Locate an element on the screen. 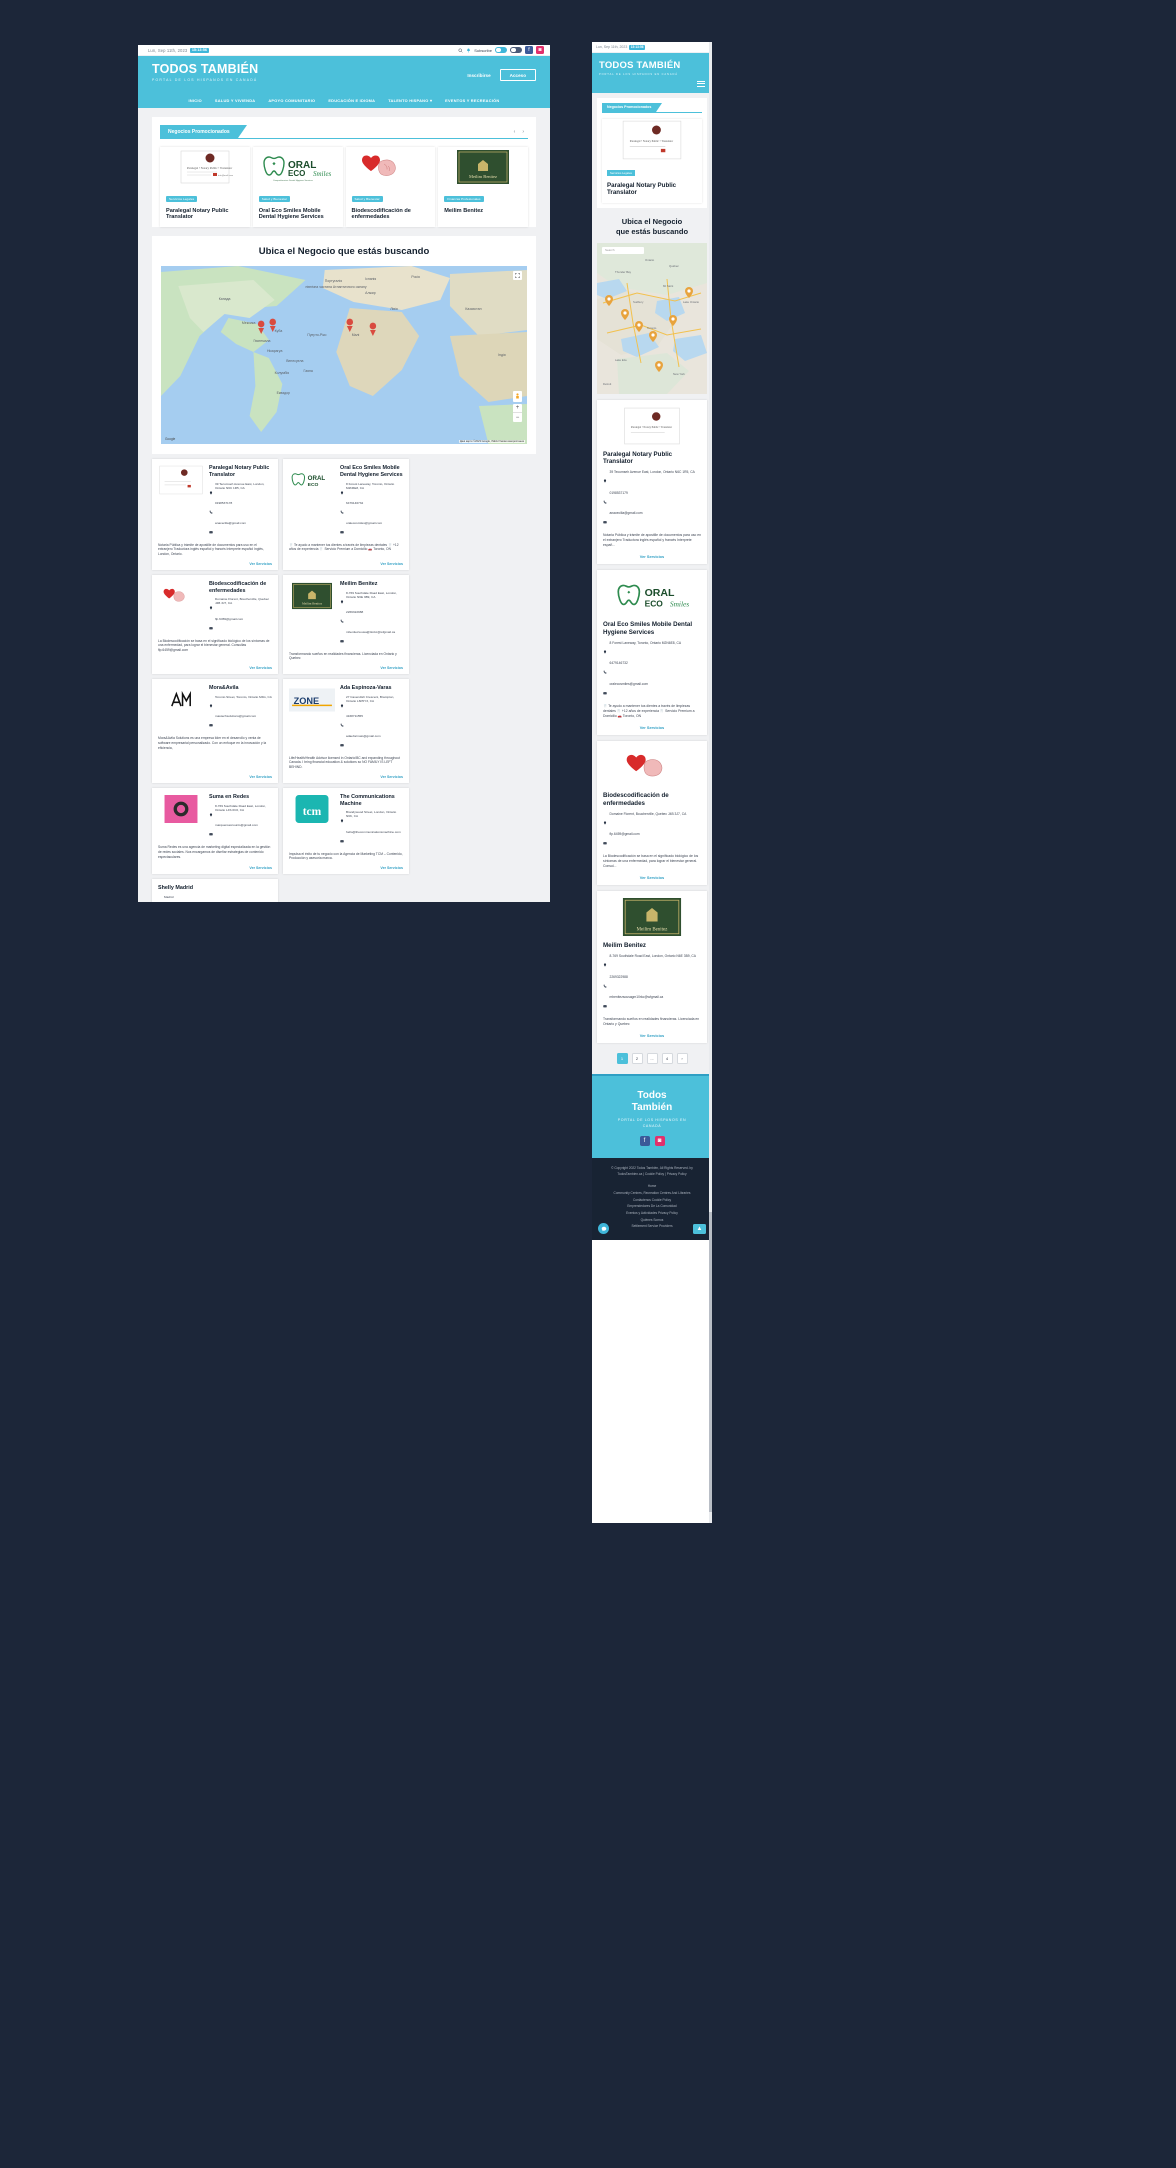 The height and width of the screenshot is (2168, 1176). nav-item-inicio: INICIO is located at coordinates (195, 100).